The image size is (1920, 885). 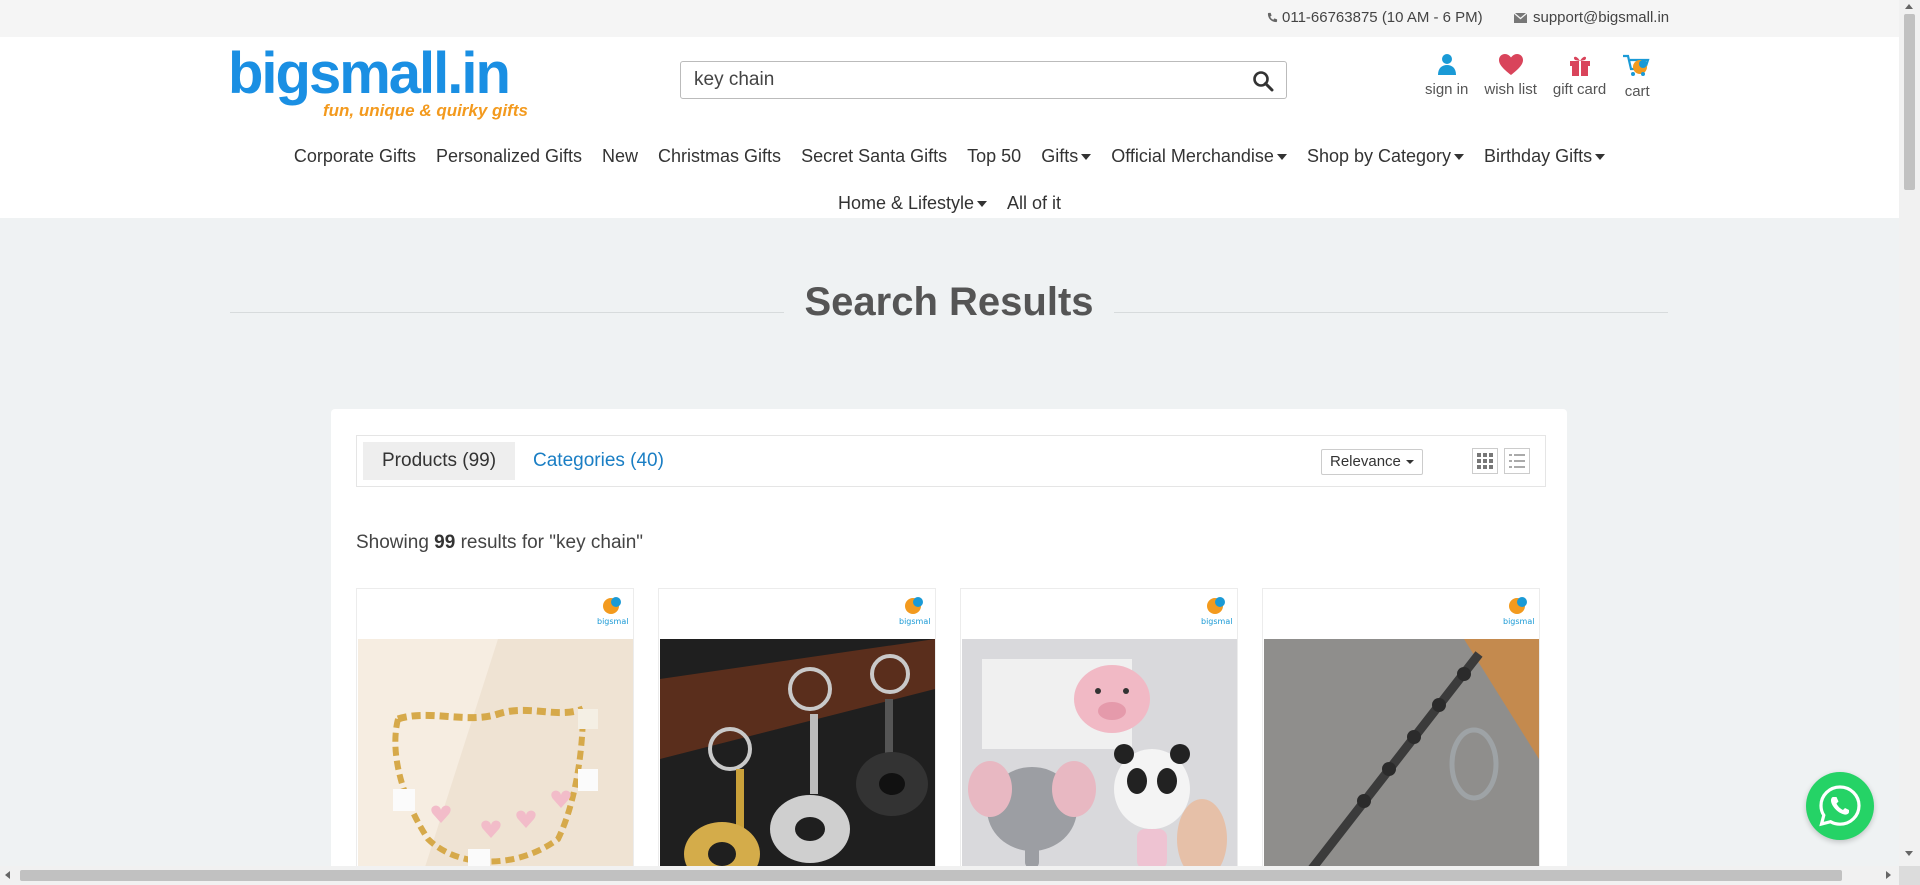 What do you see at coordinates (951, 80) in the screenshot?
I see `search-input` at bounding box center [951, 80].